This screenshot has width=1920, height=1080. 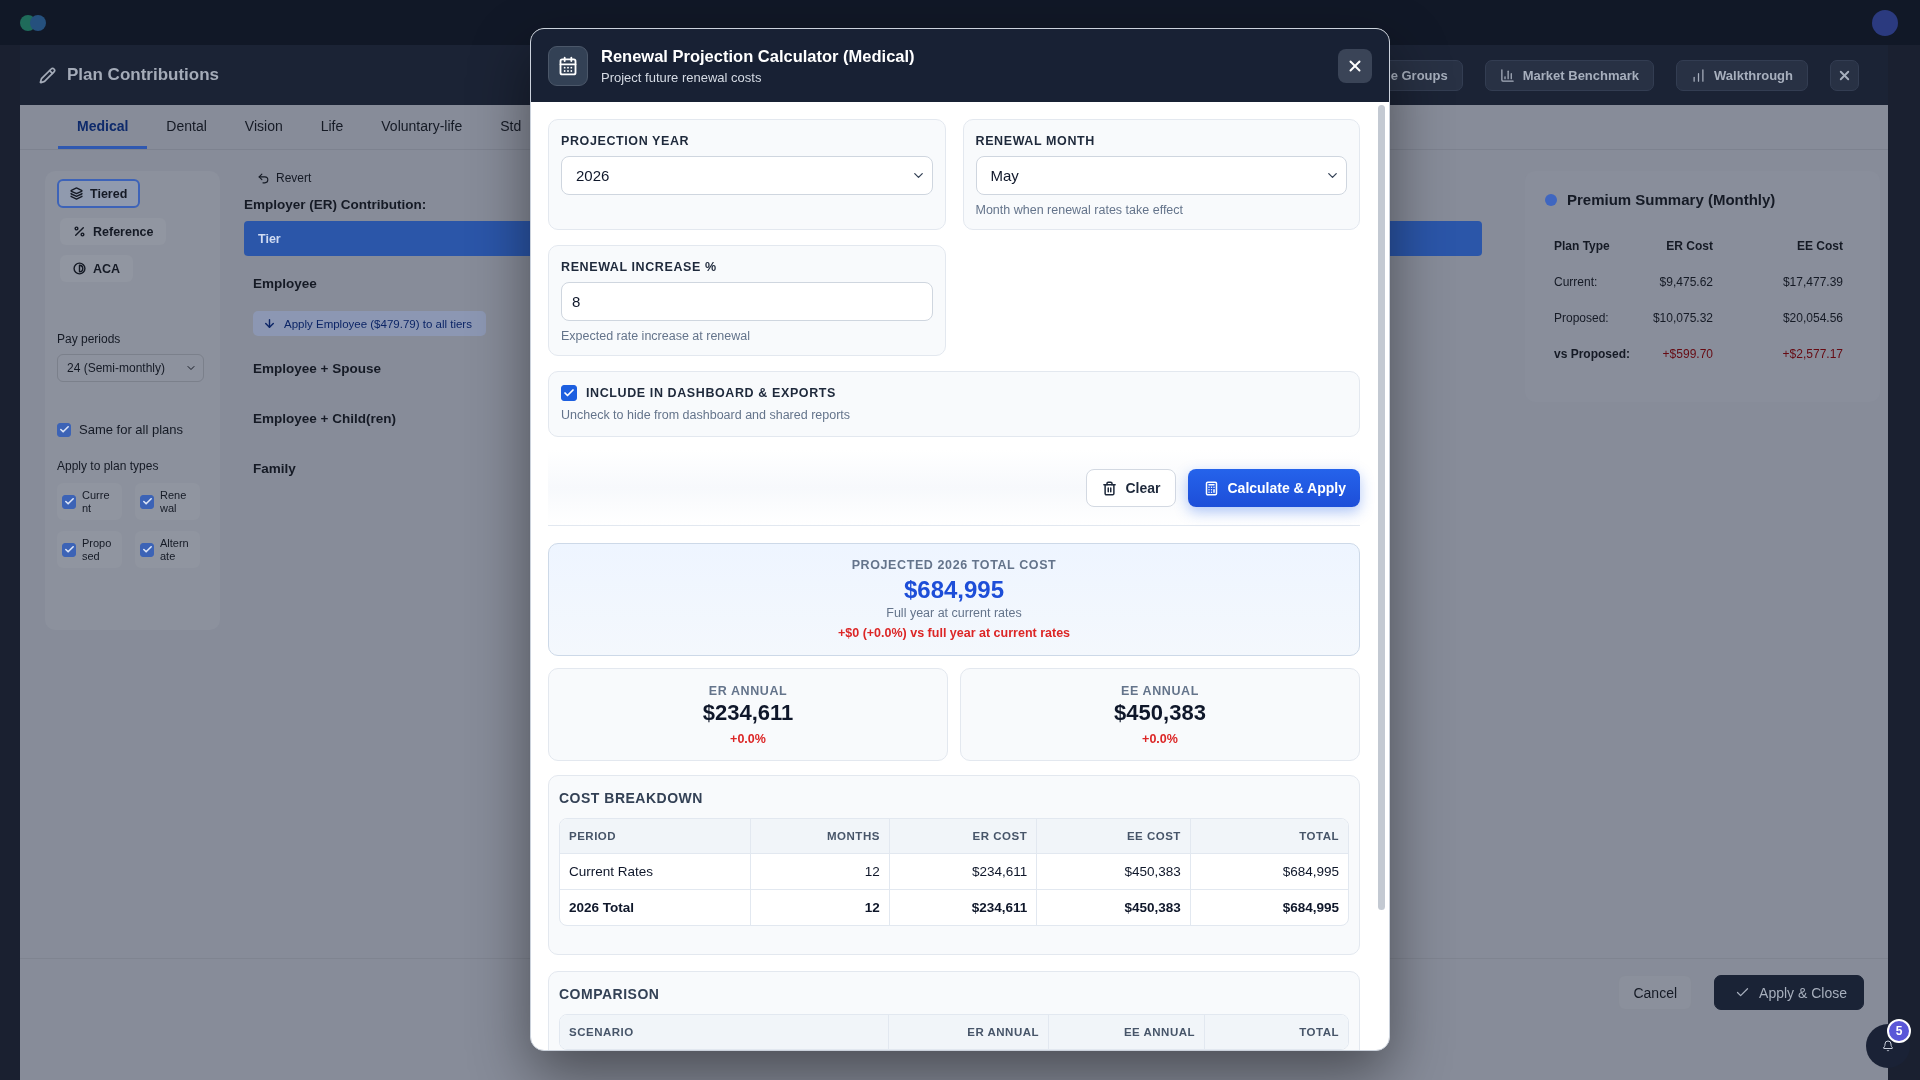 I want to click on undo-icon, so click(x=263, y=178).